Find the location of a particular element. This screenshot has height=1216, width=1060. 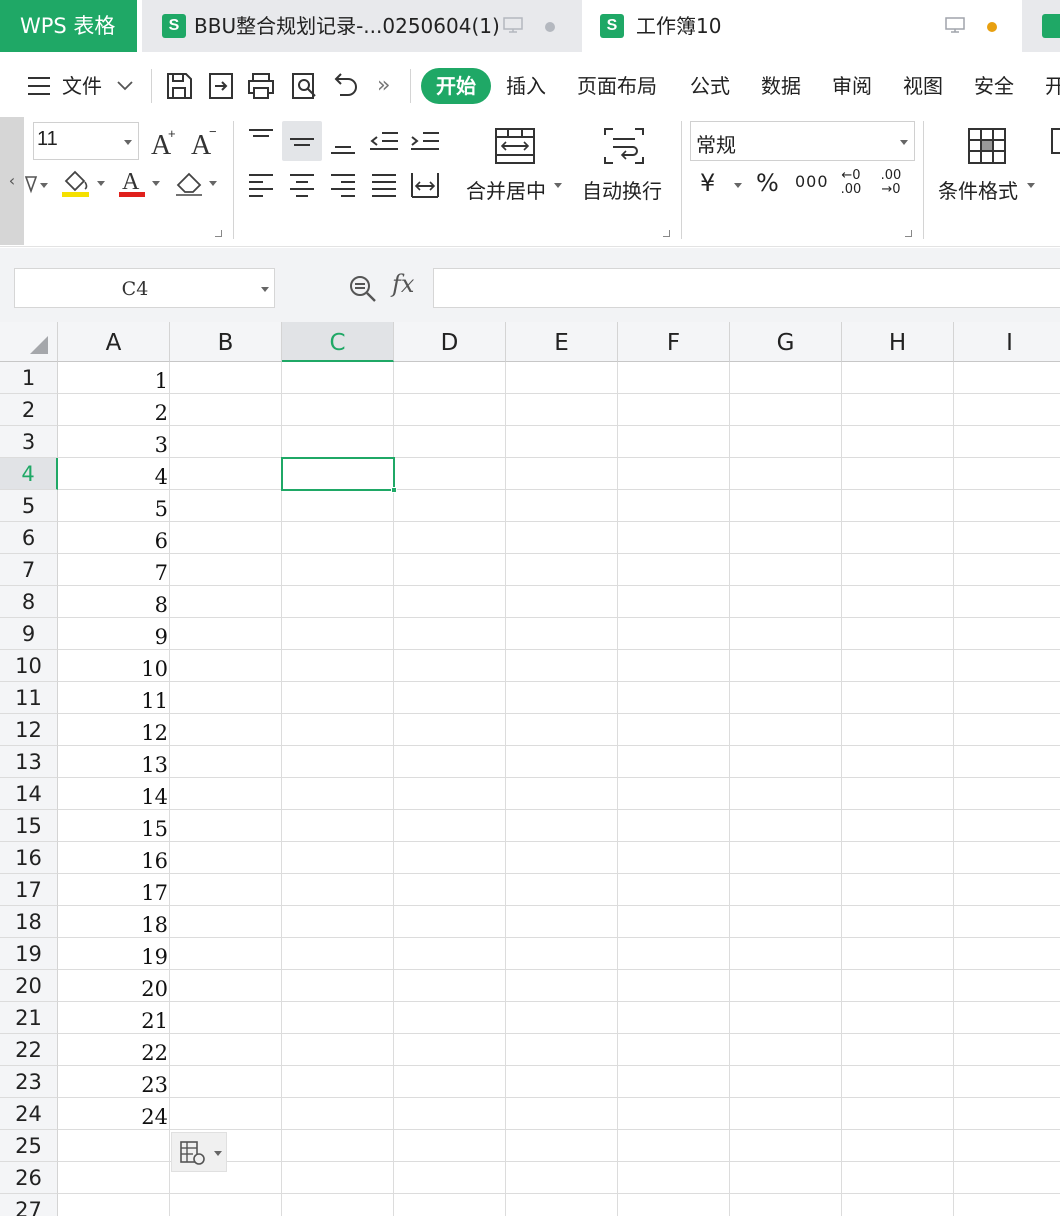

cell-a10: 10 is located at coordinates (113, 666).